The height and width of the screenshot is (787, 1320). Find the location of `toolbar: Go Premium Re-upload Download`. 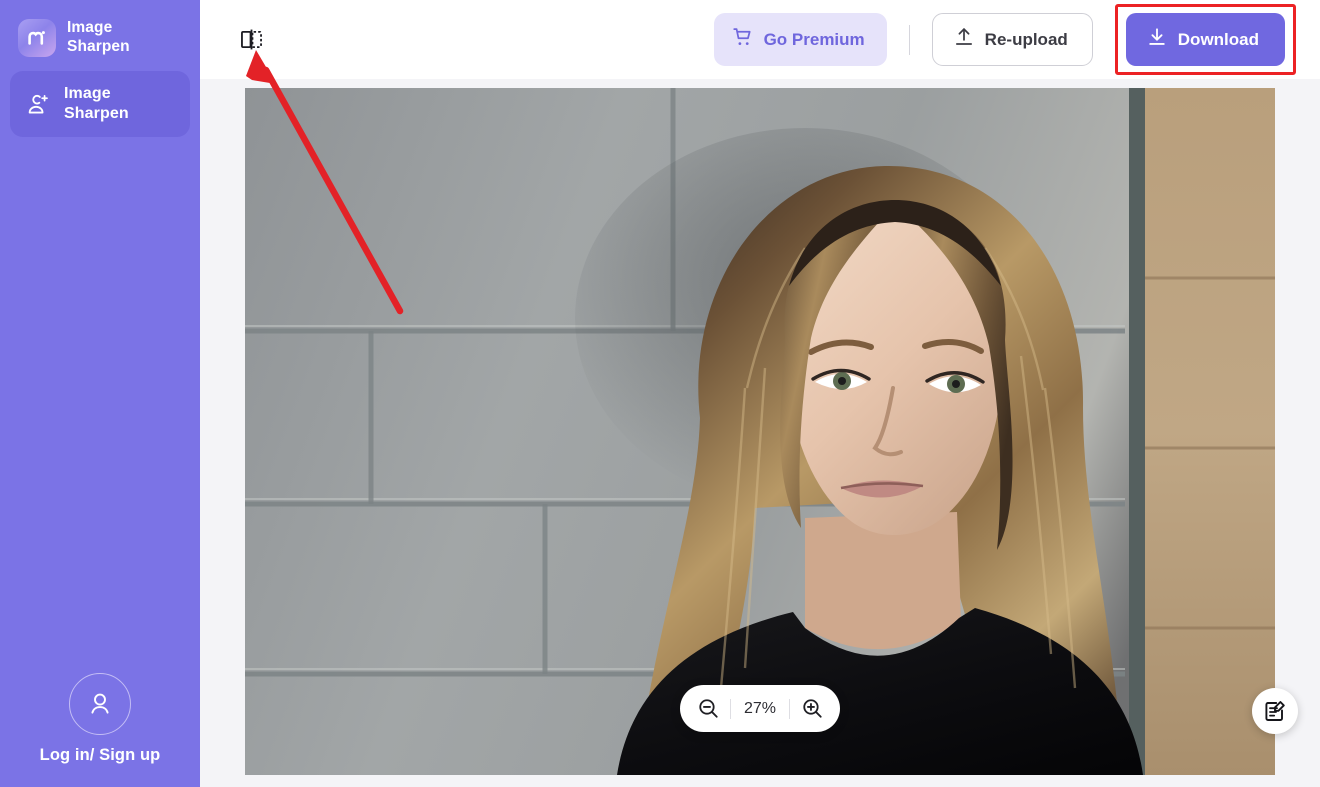

toolbar: Go Premium Re-upload Download is located at coordinates (760, 39).